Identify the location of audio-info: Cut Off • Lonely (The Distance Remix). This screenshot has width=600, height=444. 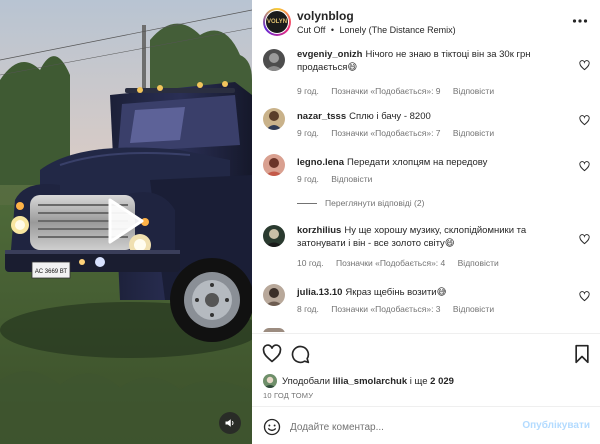
(376, 30).